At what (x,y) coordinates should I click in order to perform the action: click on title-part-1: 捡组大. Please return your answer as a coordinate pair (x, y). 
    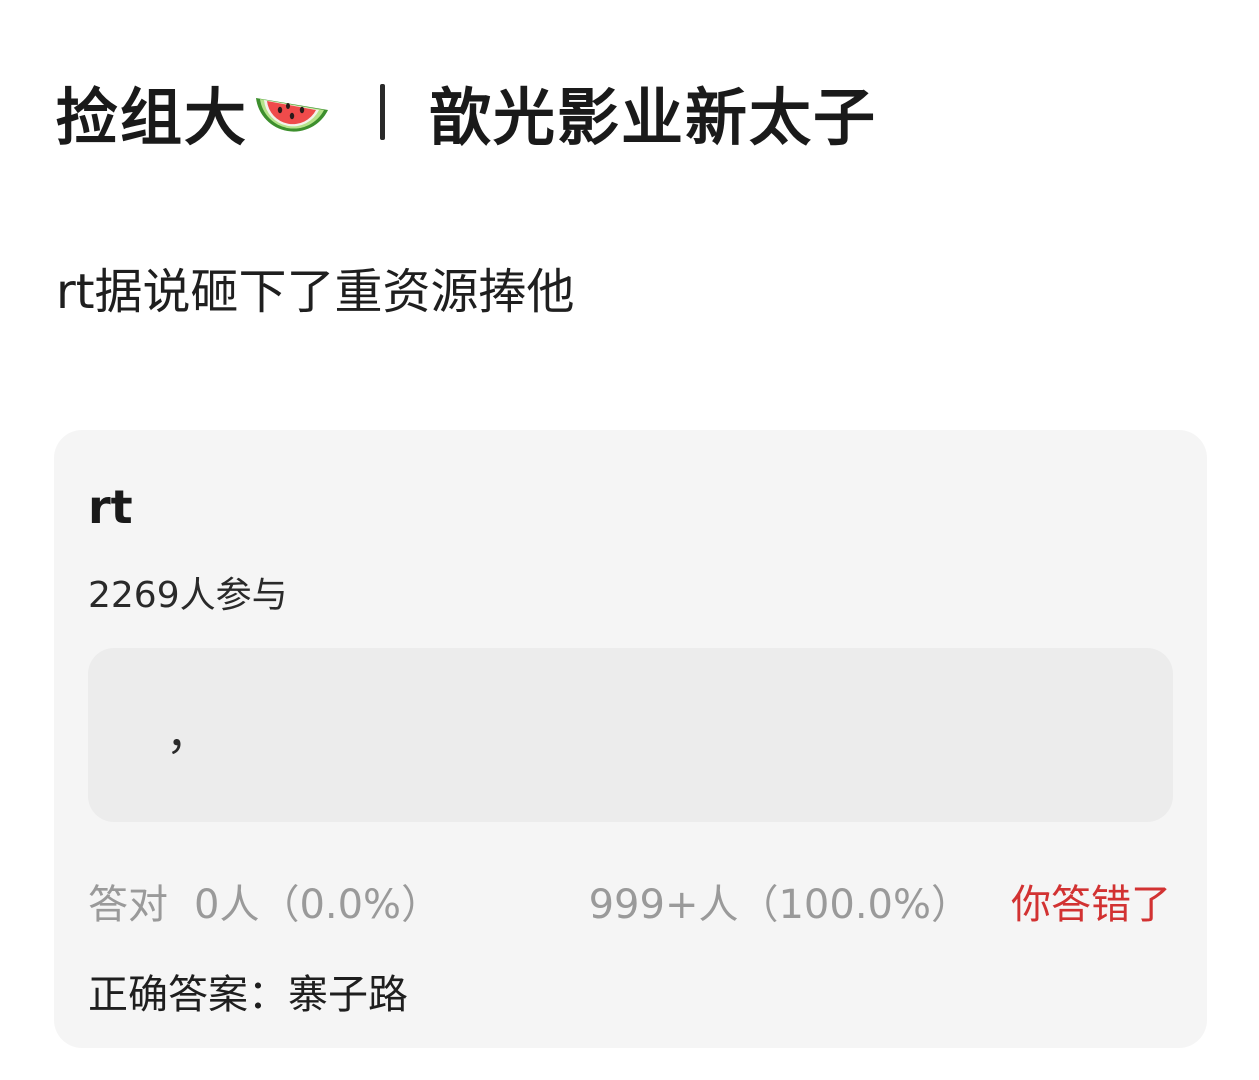
    Looking at the image, I should click on (152, 117).